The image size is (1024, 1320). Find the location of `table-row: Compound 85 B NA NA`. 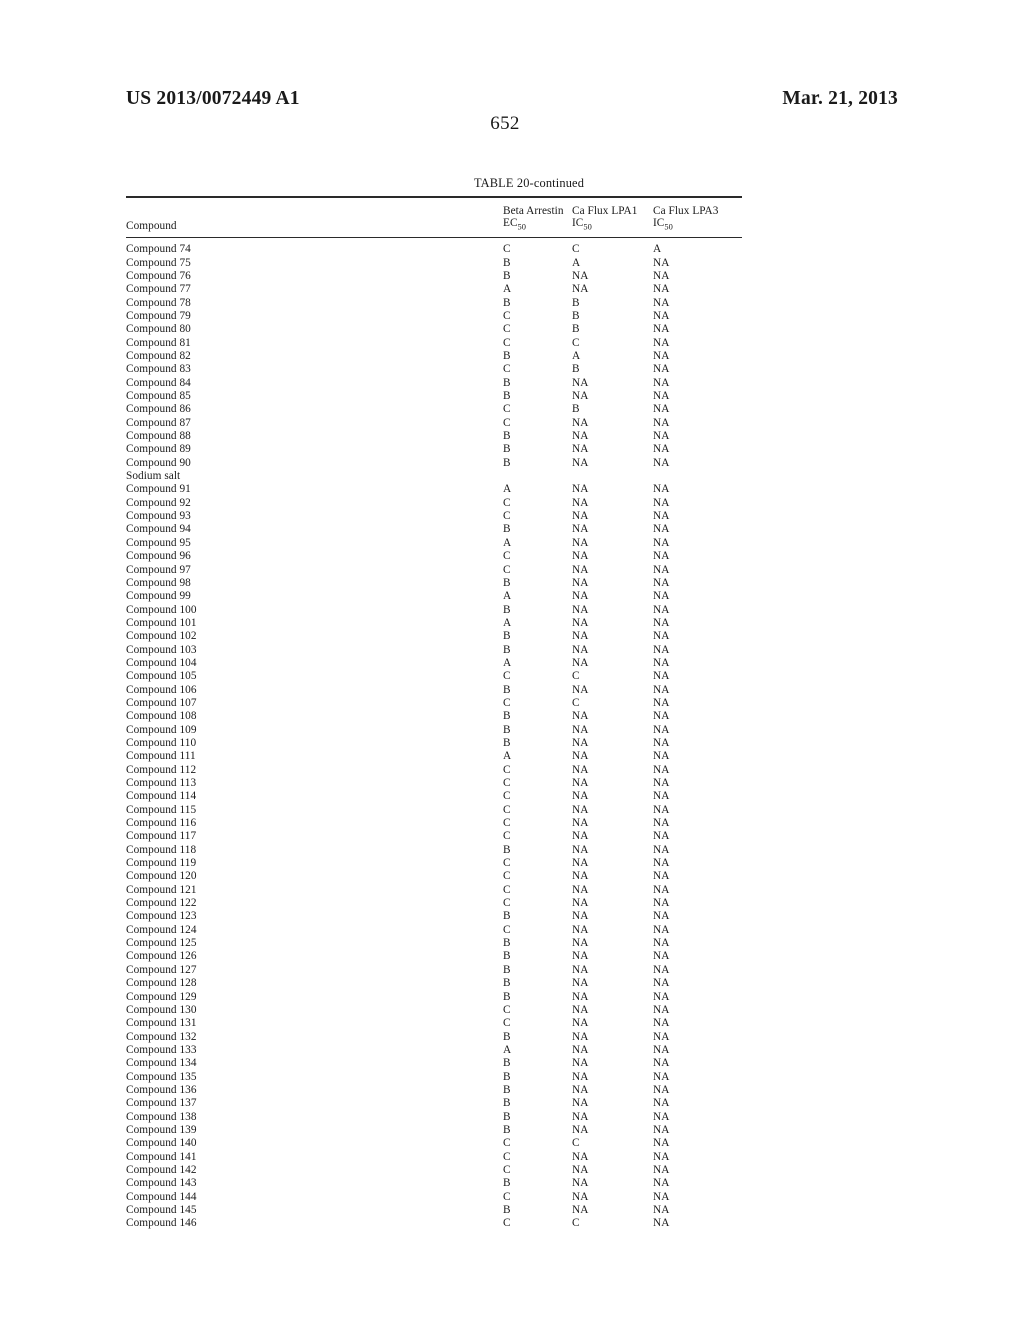

table-row: Compound 85 B NA NA is located at coordinates (434, 396).